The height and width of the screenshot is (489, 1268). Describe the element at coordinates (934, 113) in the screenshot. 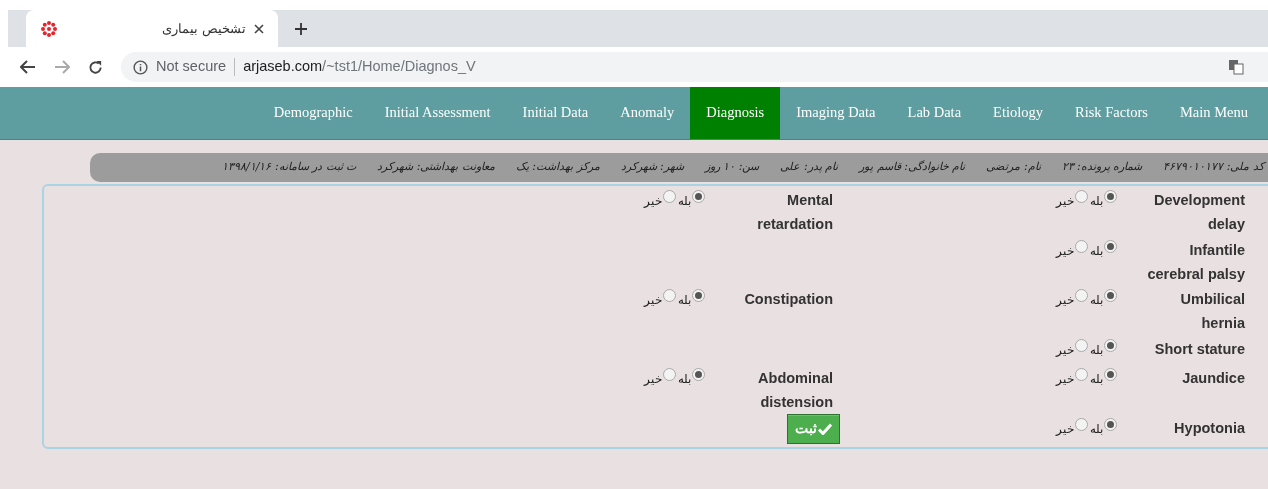

I see `nav-tab: Lab Data` at that location.